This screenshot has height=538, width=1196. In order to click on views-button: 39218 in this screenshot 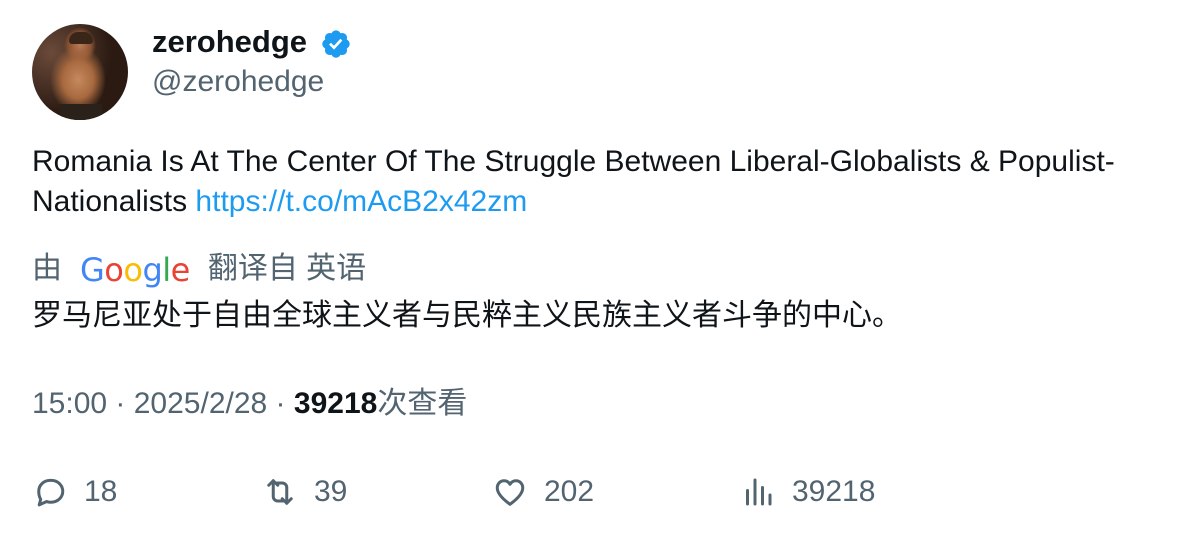, I will do `click(807, 492)`.